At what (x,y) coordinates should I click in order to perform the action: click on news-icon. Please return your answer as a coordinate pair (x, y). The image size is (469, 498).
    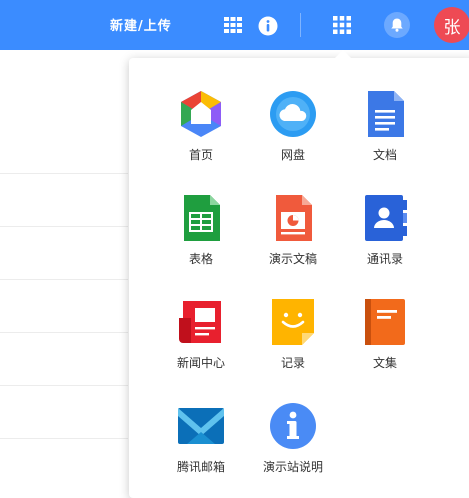
    Looking at the image, I should click on (200, 322).